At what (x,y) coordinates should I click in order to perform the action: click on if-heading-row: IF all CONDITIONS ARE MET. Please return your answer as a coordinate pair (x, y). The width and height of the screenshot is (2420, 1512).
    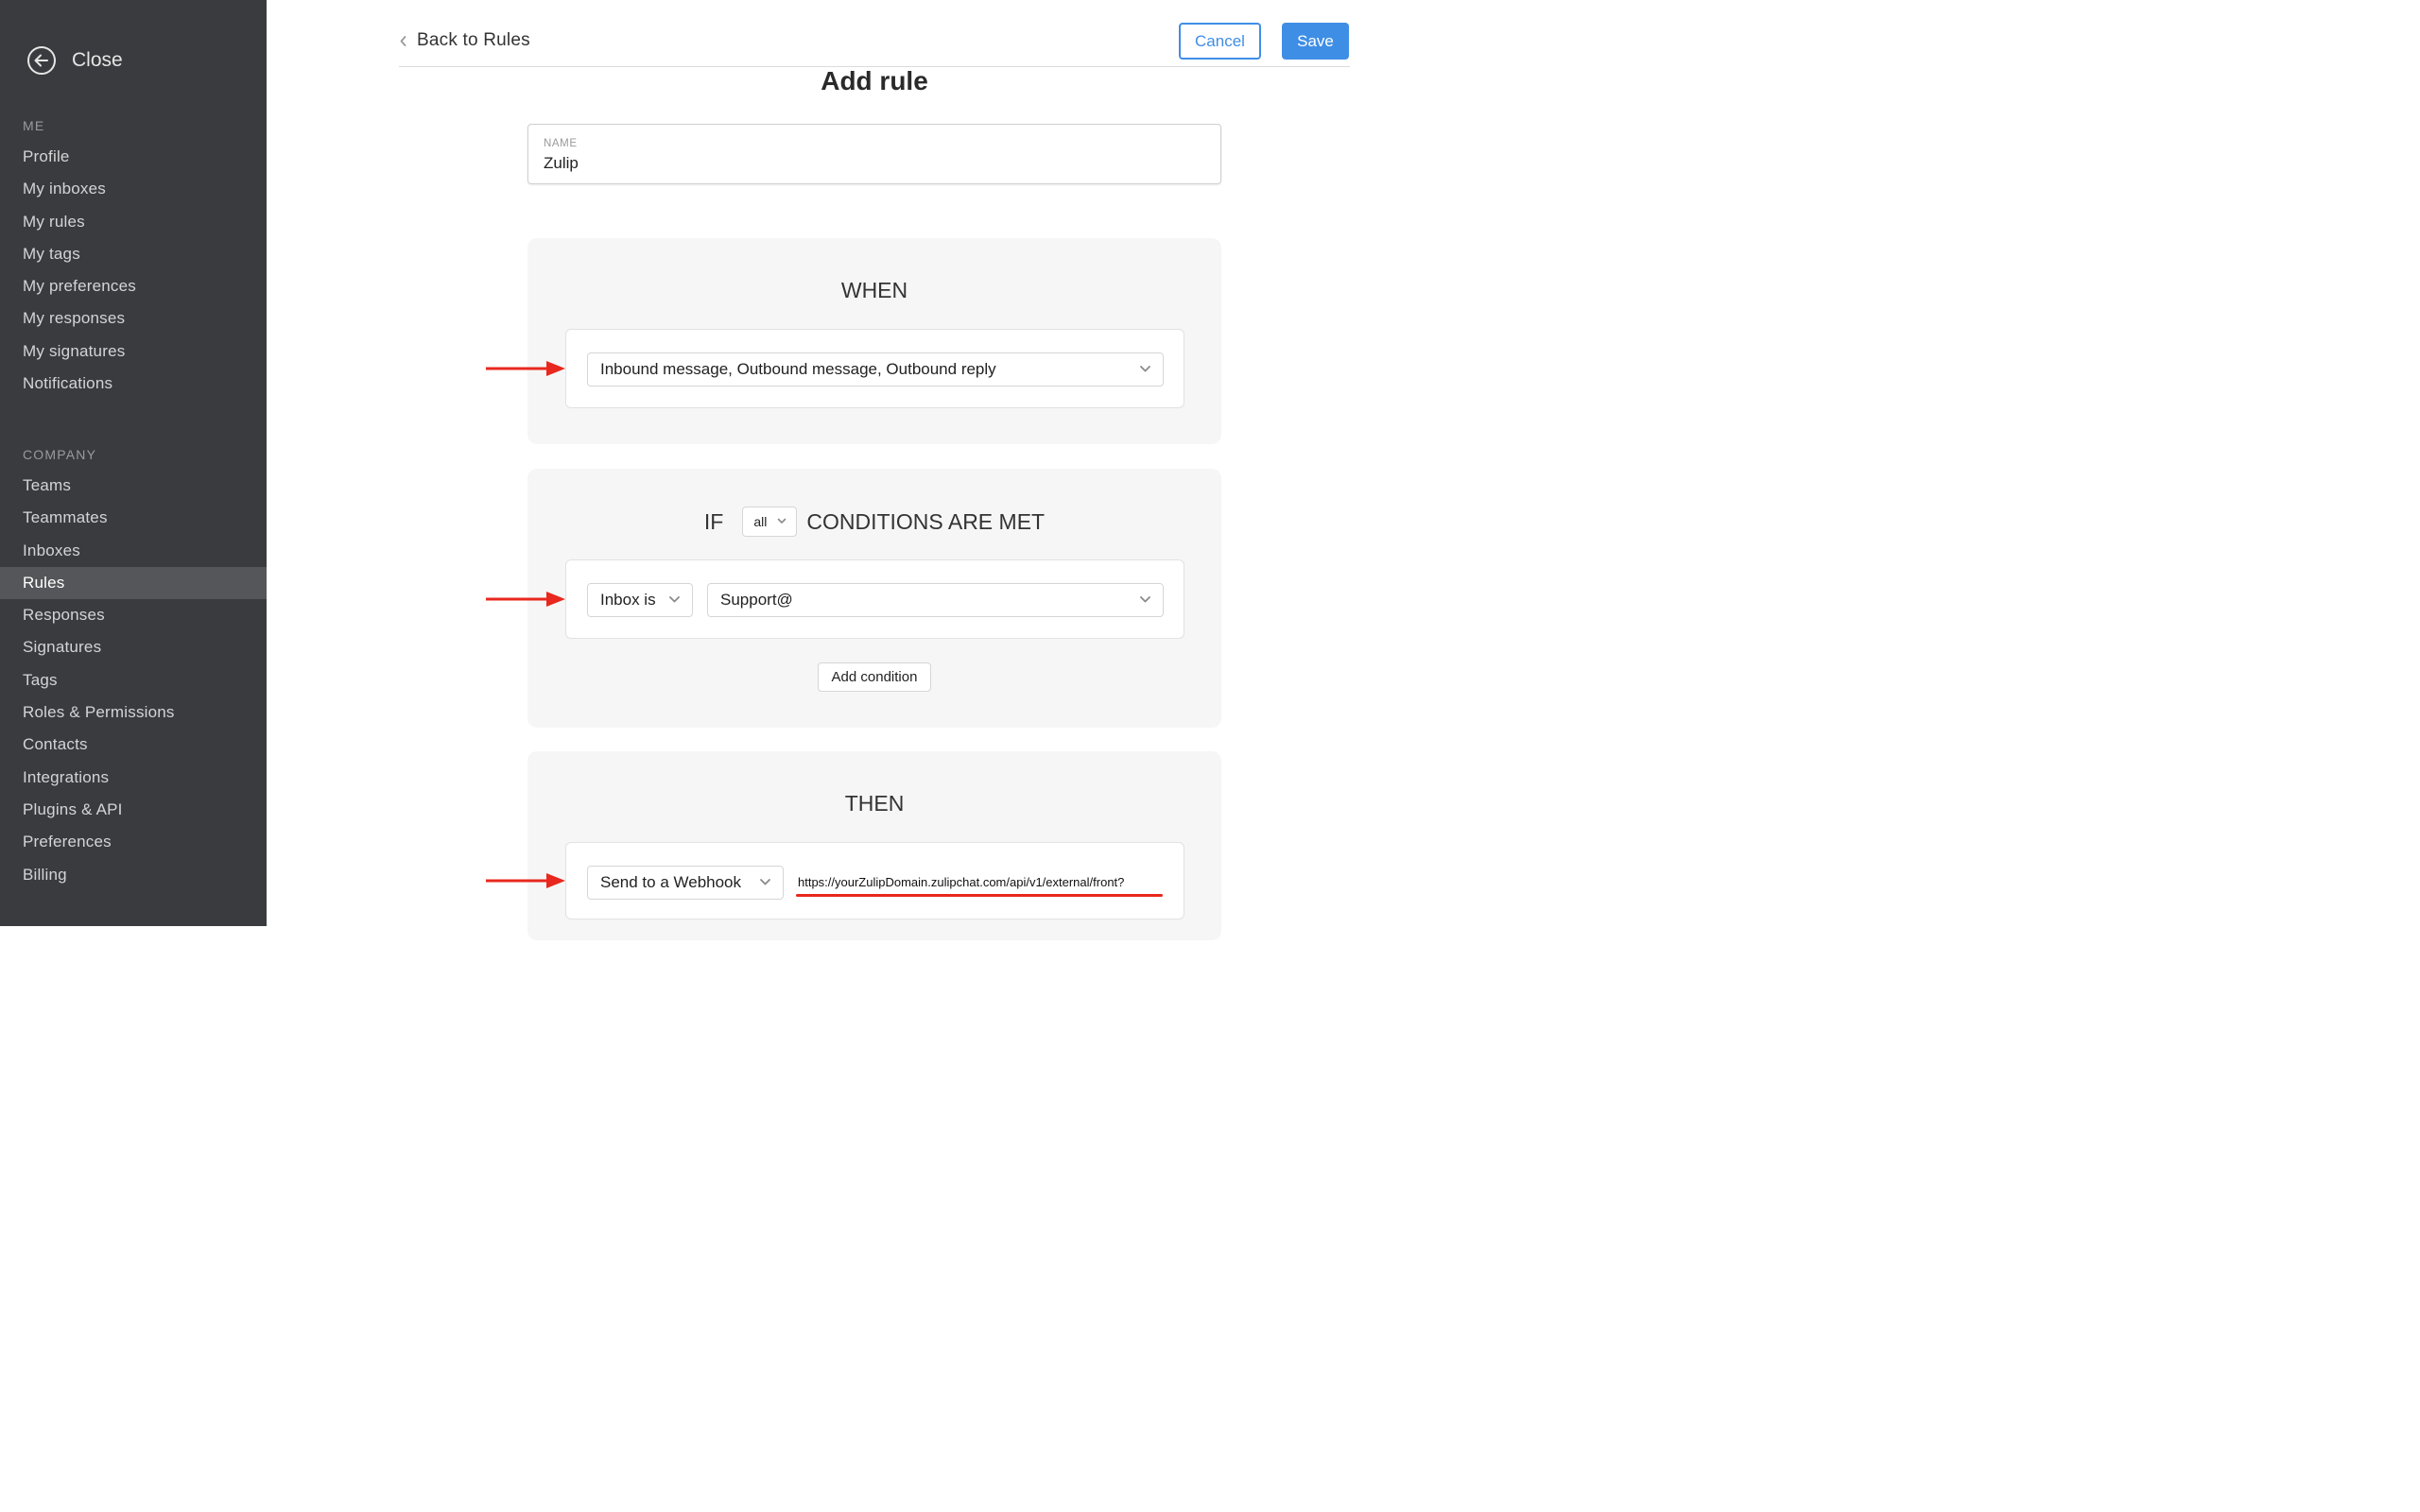
    Looking at the image, I should click on (874, 522).